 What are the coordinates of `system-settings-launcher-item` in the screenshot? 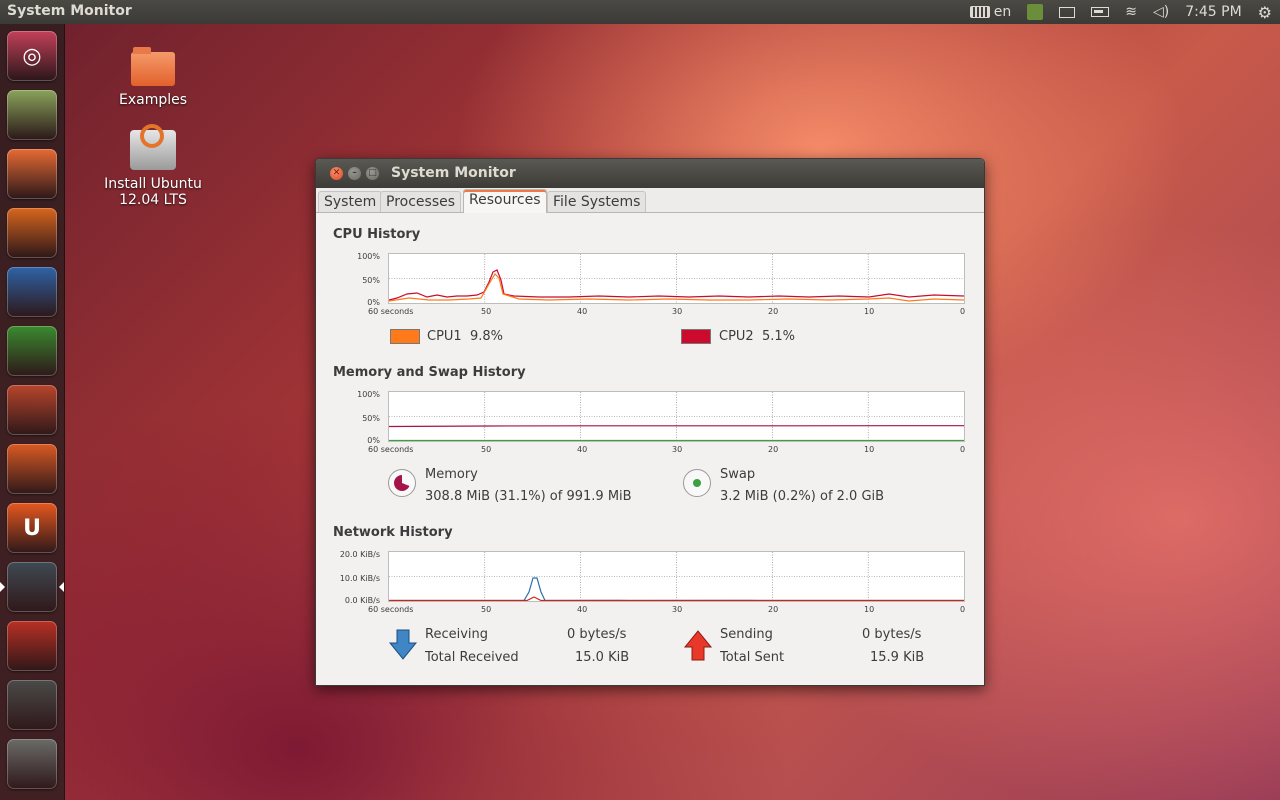 It's located at (32, 646).